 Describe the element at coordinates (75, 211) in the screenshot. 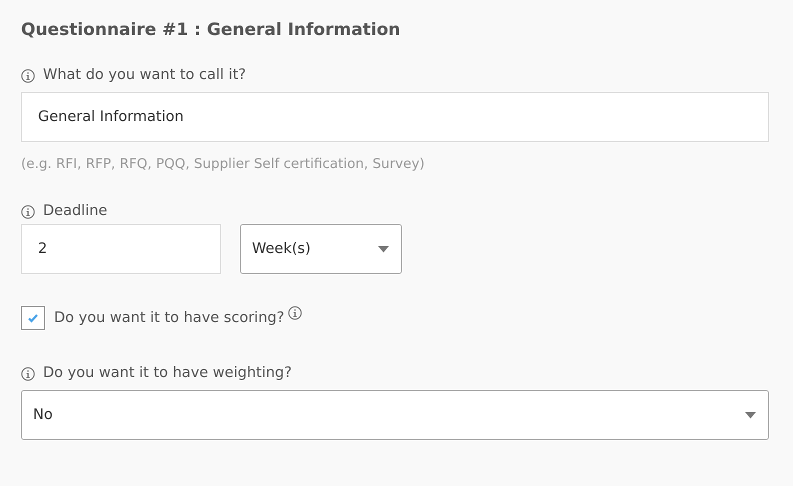

I see `field-label: Deadline` at that location.